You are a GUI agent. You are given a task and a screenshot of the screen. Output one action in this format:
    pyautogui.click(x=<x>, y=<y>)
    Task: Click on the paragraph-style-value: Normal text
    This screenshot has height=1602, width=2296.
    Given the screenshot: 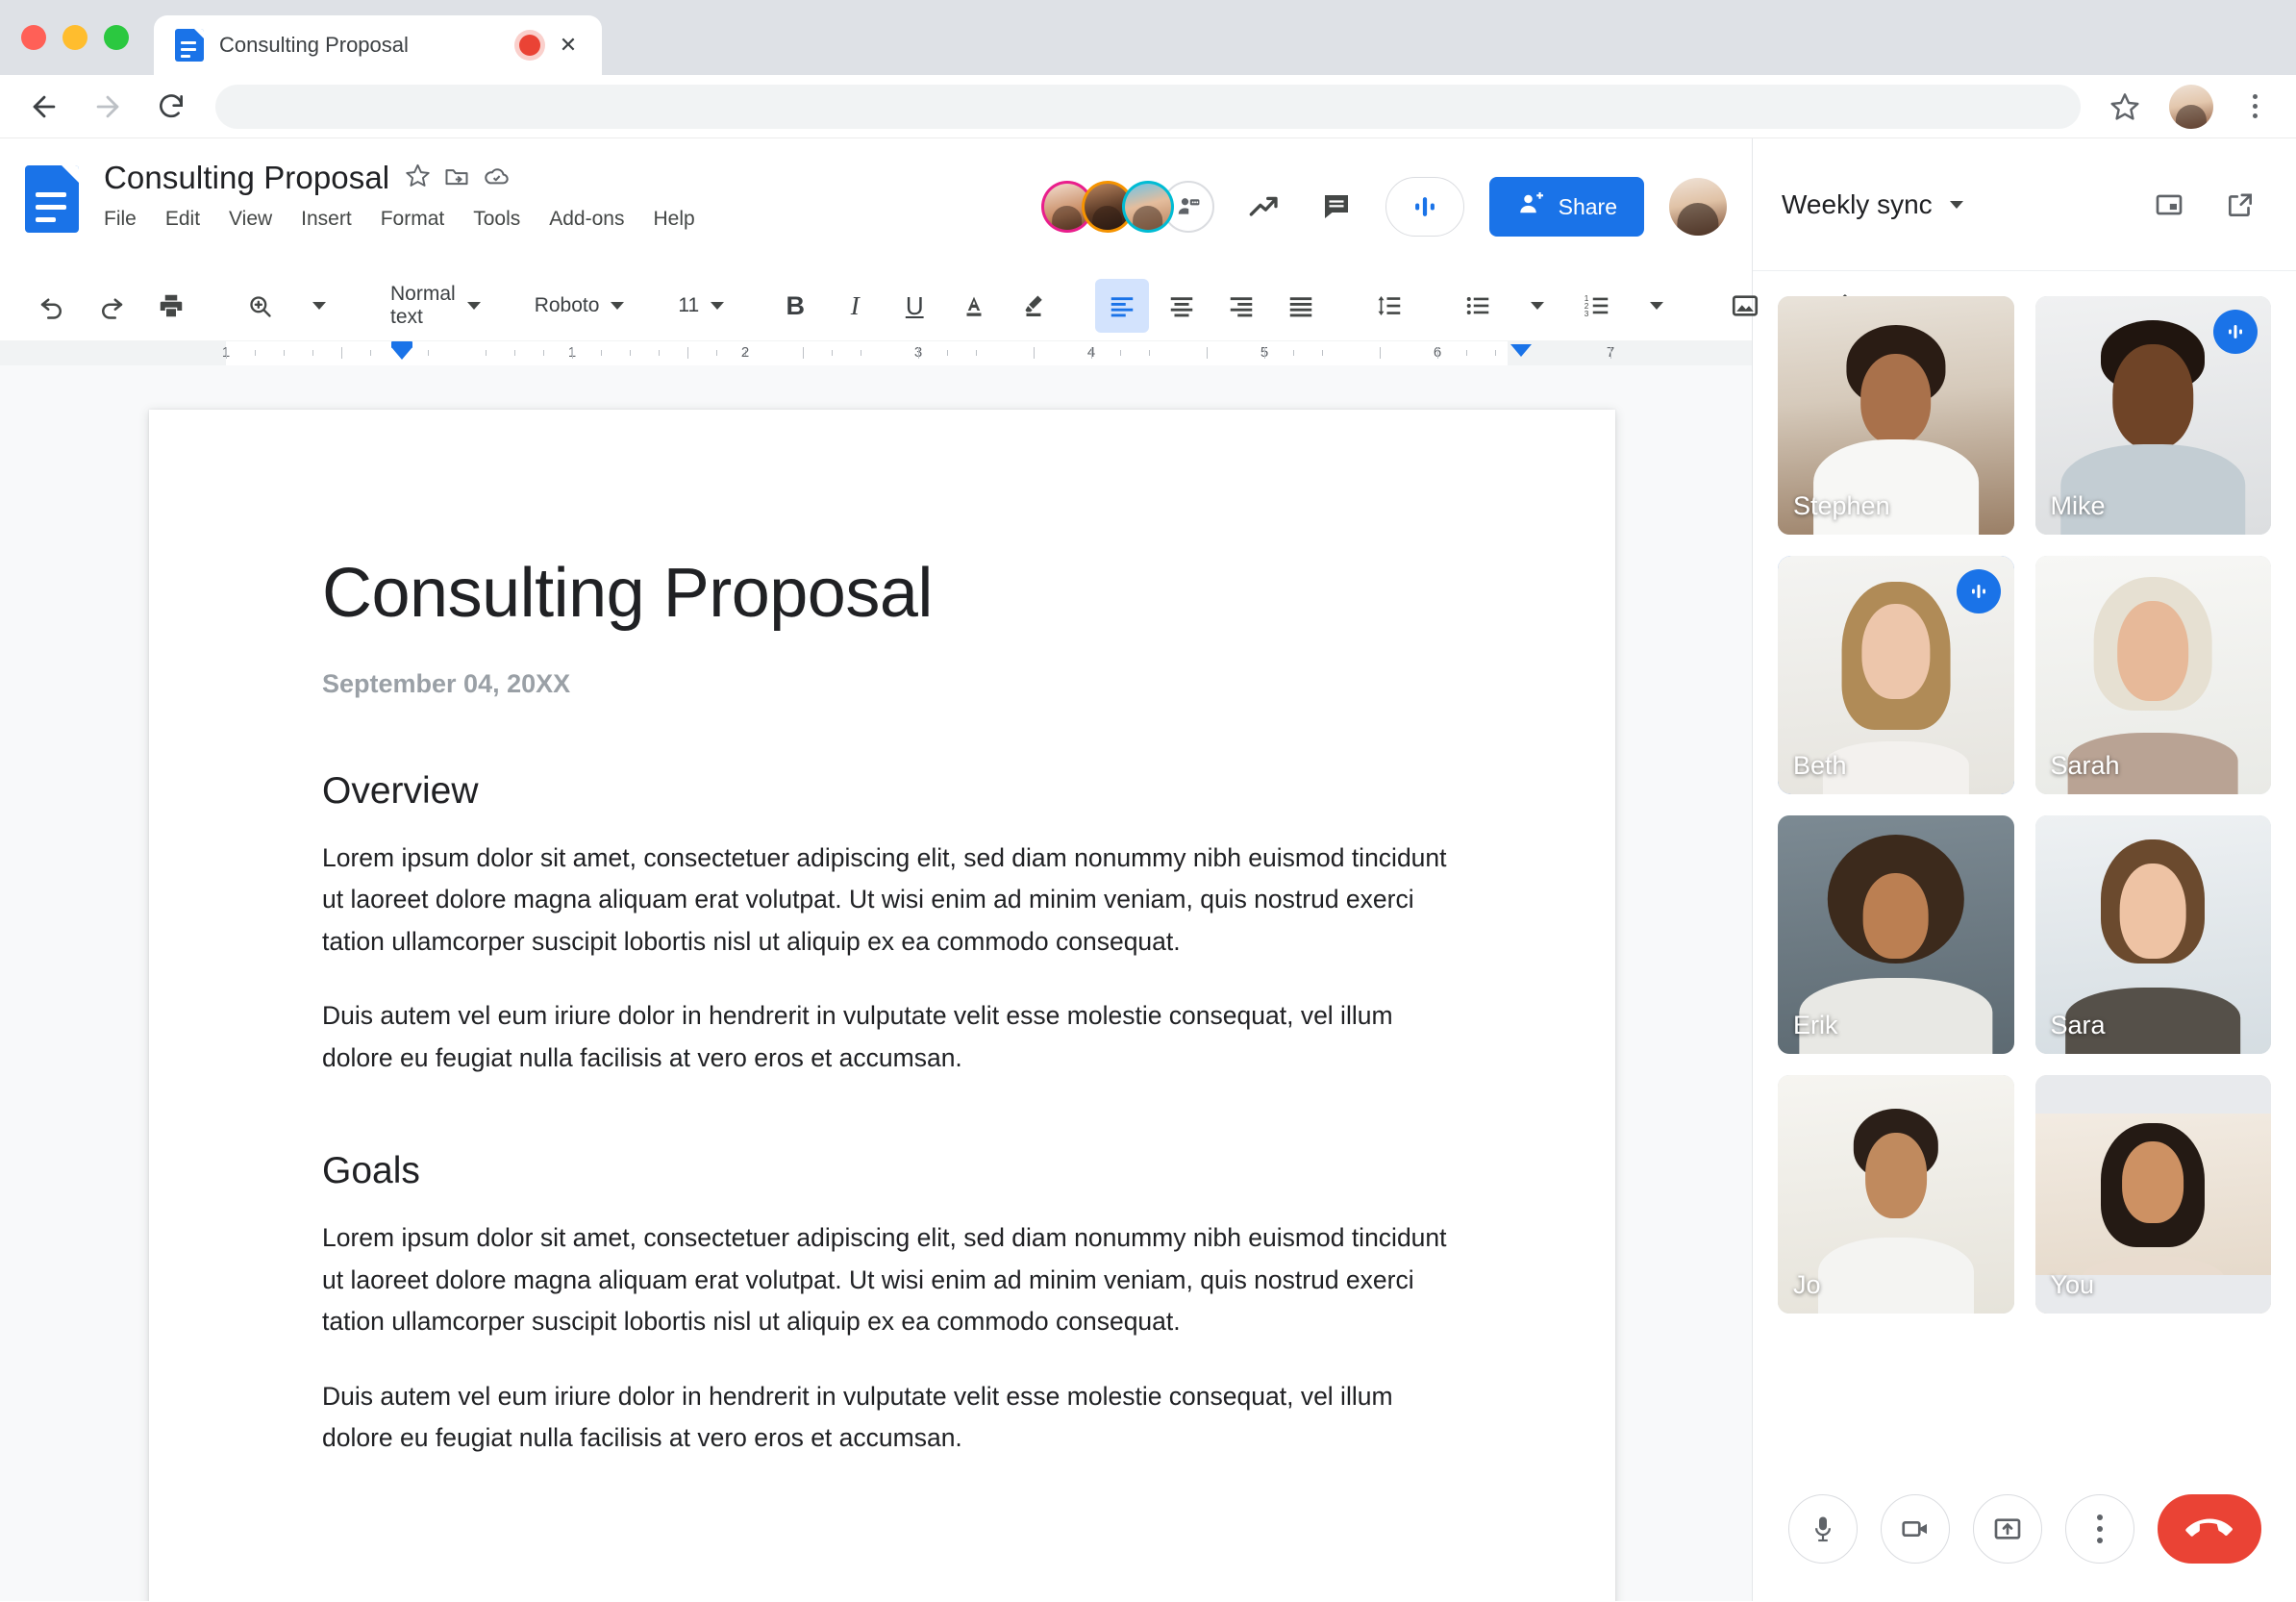 What is the action you would take?
    pyautogui.click(x=423, y=305)
    